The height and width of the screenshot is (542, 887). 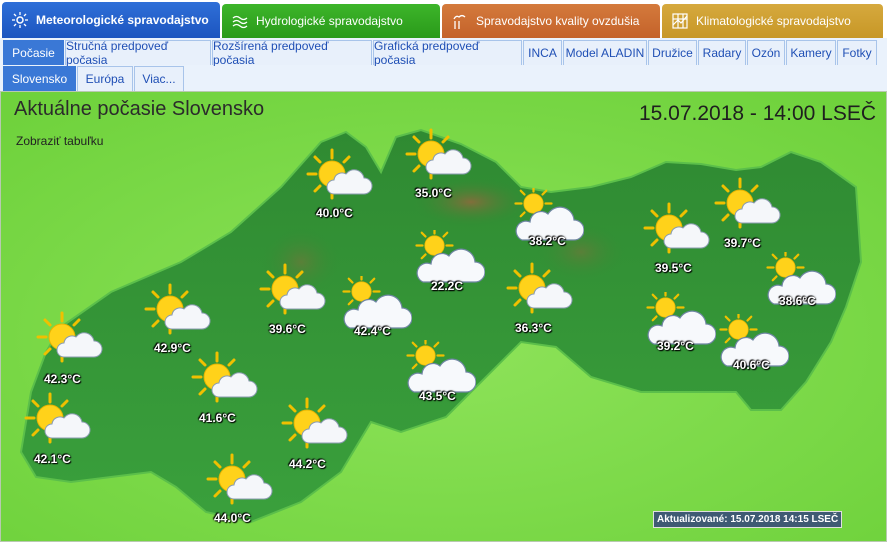 I want to click on tab-strucna-predpoved: Stručná predpoveď počasia, so click(x=138, y=53).